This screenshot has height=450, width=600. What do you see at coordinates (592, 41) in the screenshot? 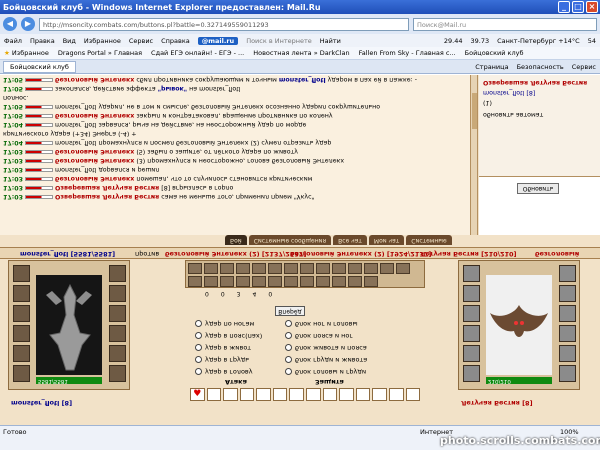
I see `mail-count: 54` at bounding box center [592, 41].